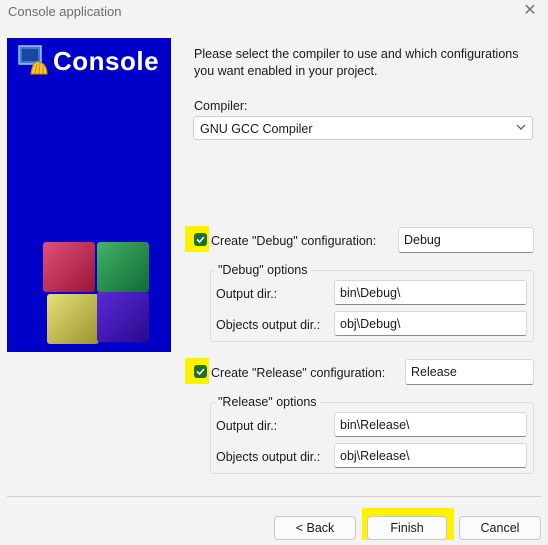 Image resolution: width=548 pixels, height=545 pixels. I want to click on compiler-label: Compiler:, so click(221, 106).